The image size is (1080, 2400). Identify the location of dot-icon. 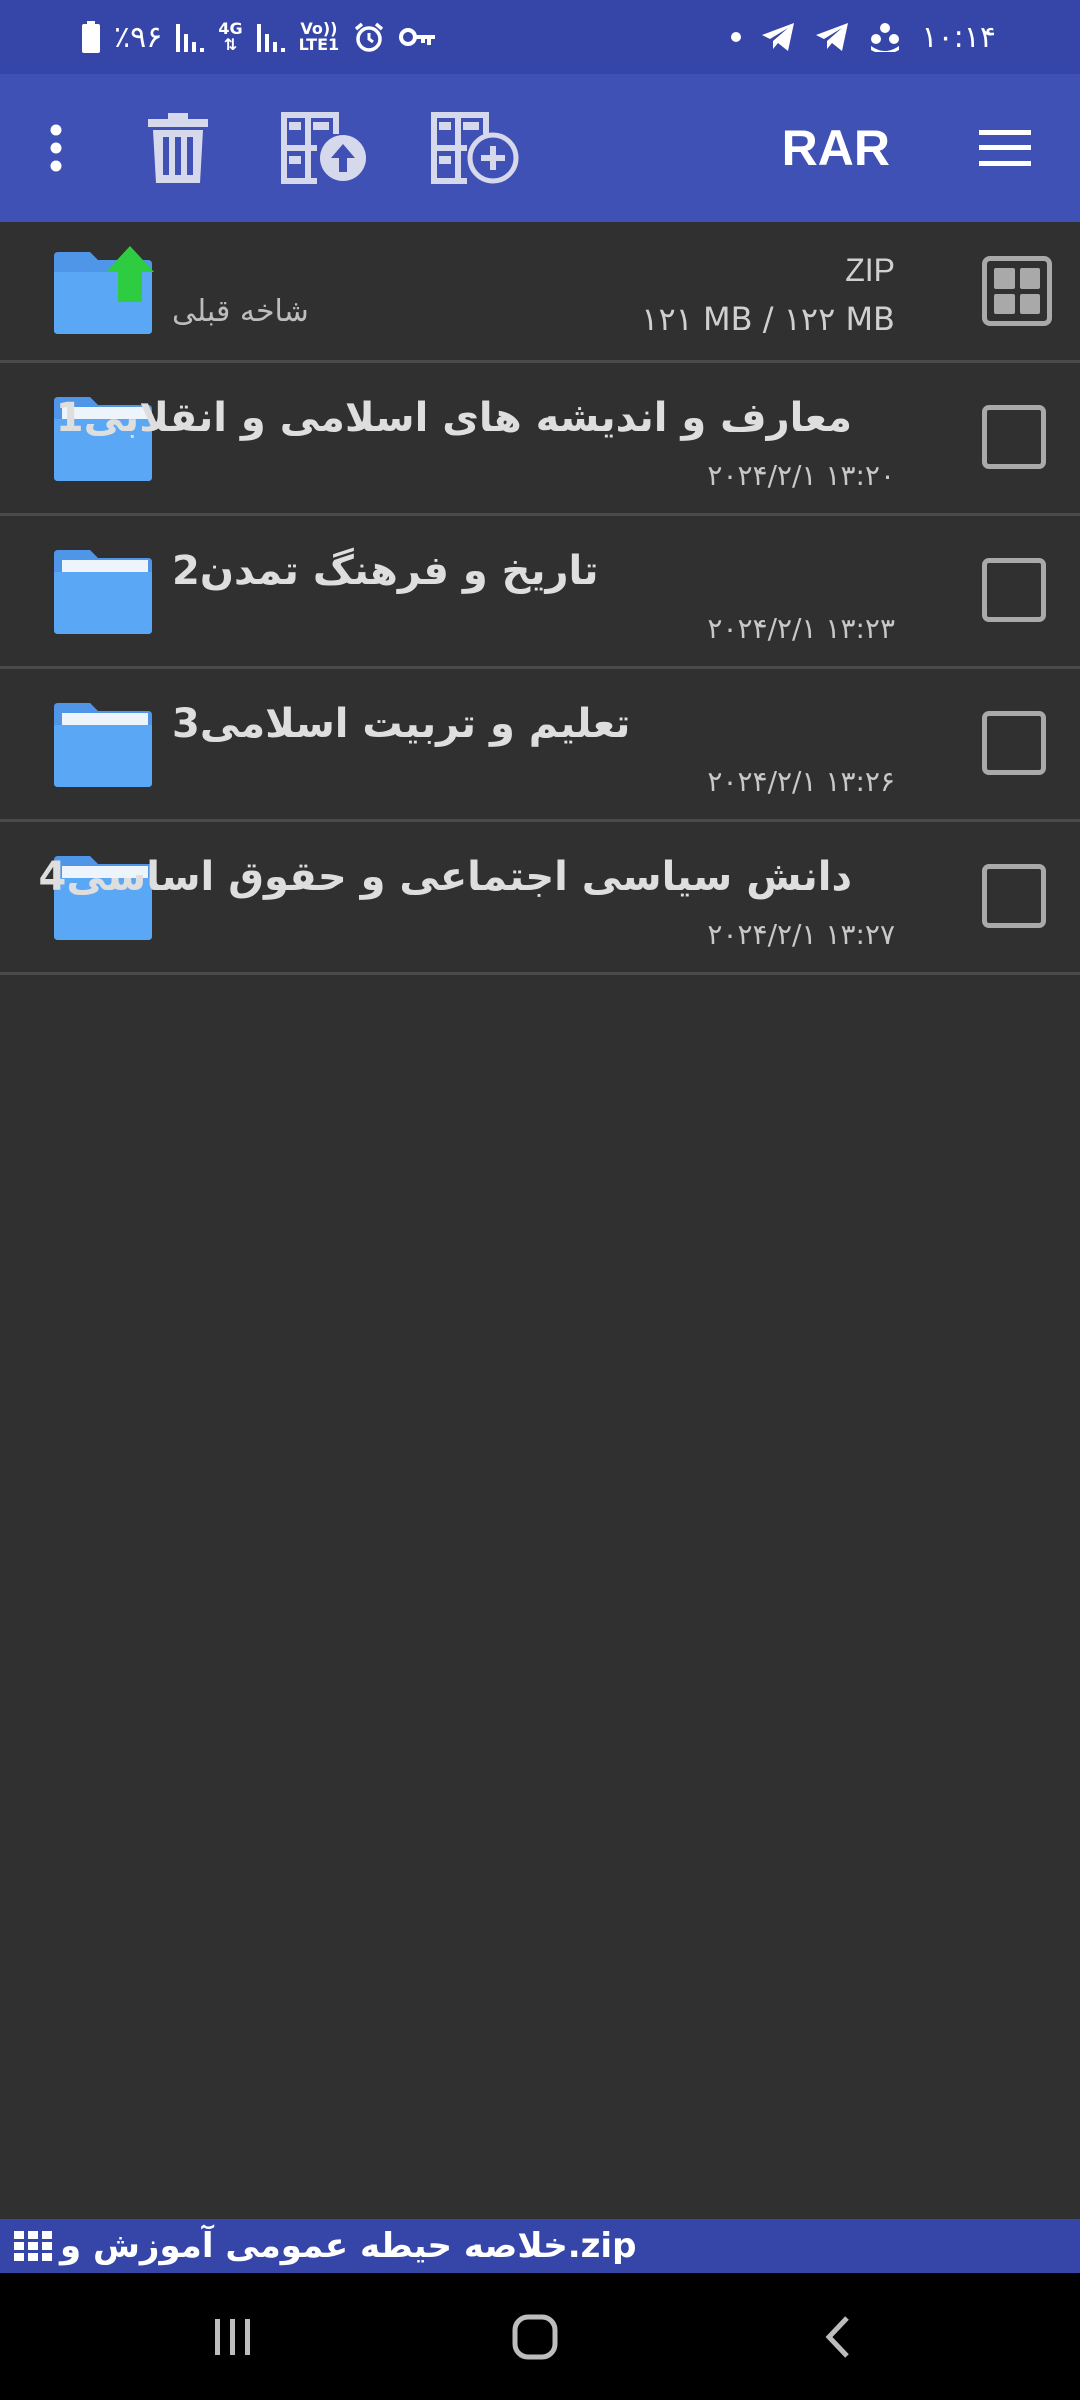
(736, 37).